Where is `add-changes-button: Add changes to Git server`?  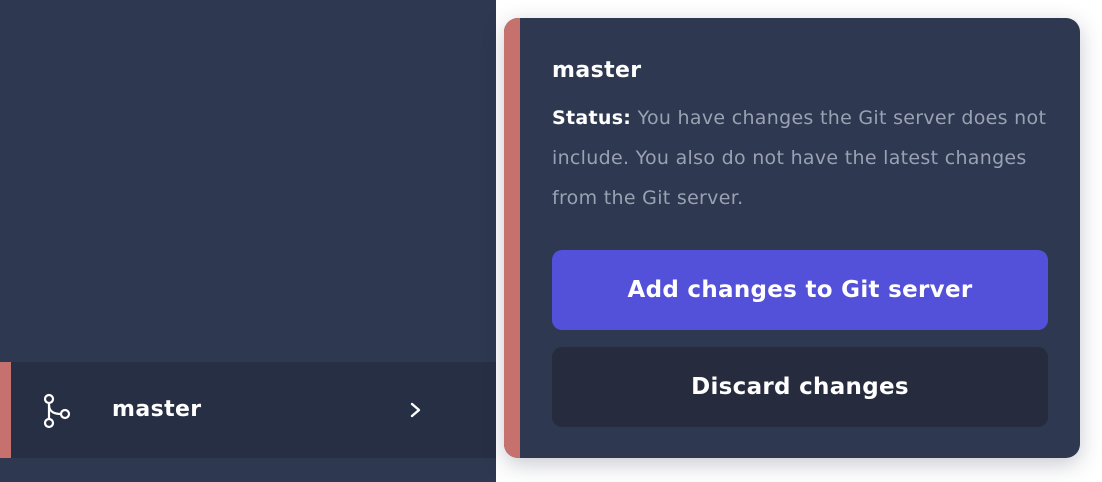
add-changes-button: Add changes to Git server is located at coordinates (800, 290).